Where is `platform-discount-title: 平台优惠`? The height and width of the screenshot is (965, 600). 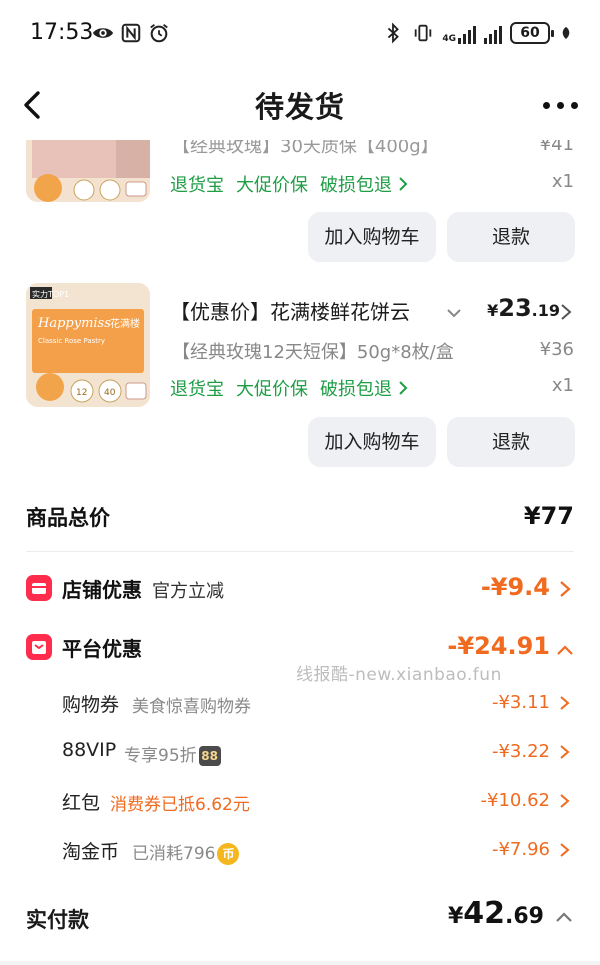 platform-discount-title: 平台优惠 is located at coordinates (102, 649).